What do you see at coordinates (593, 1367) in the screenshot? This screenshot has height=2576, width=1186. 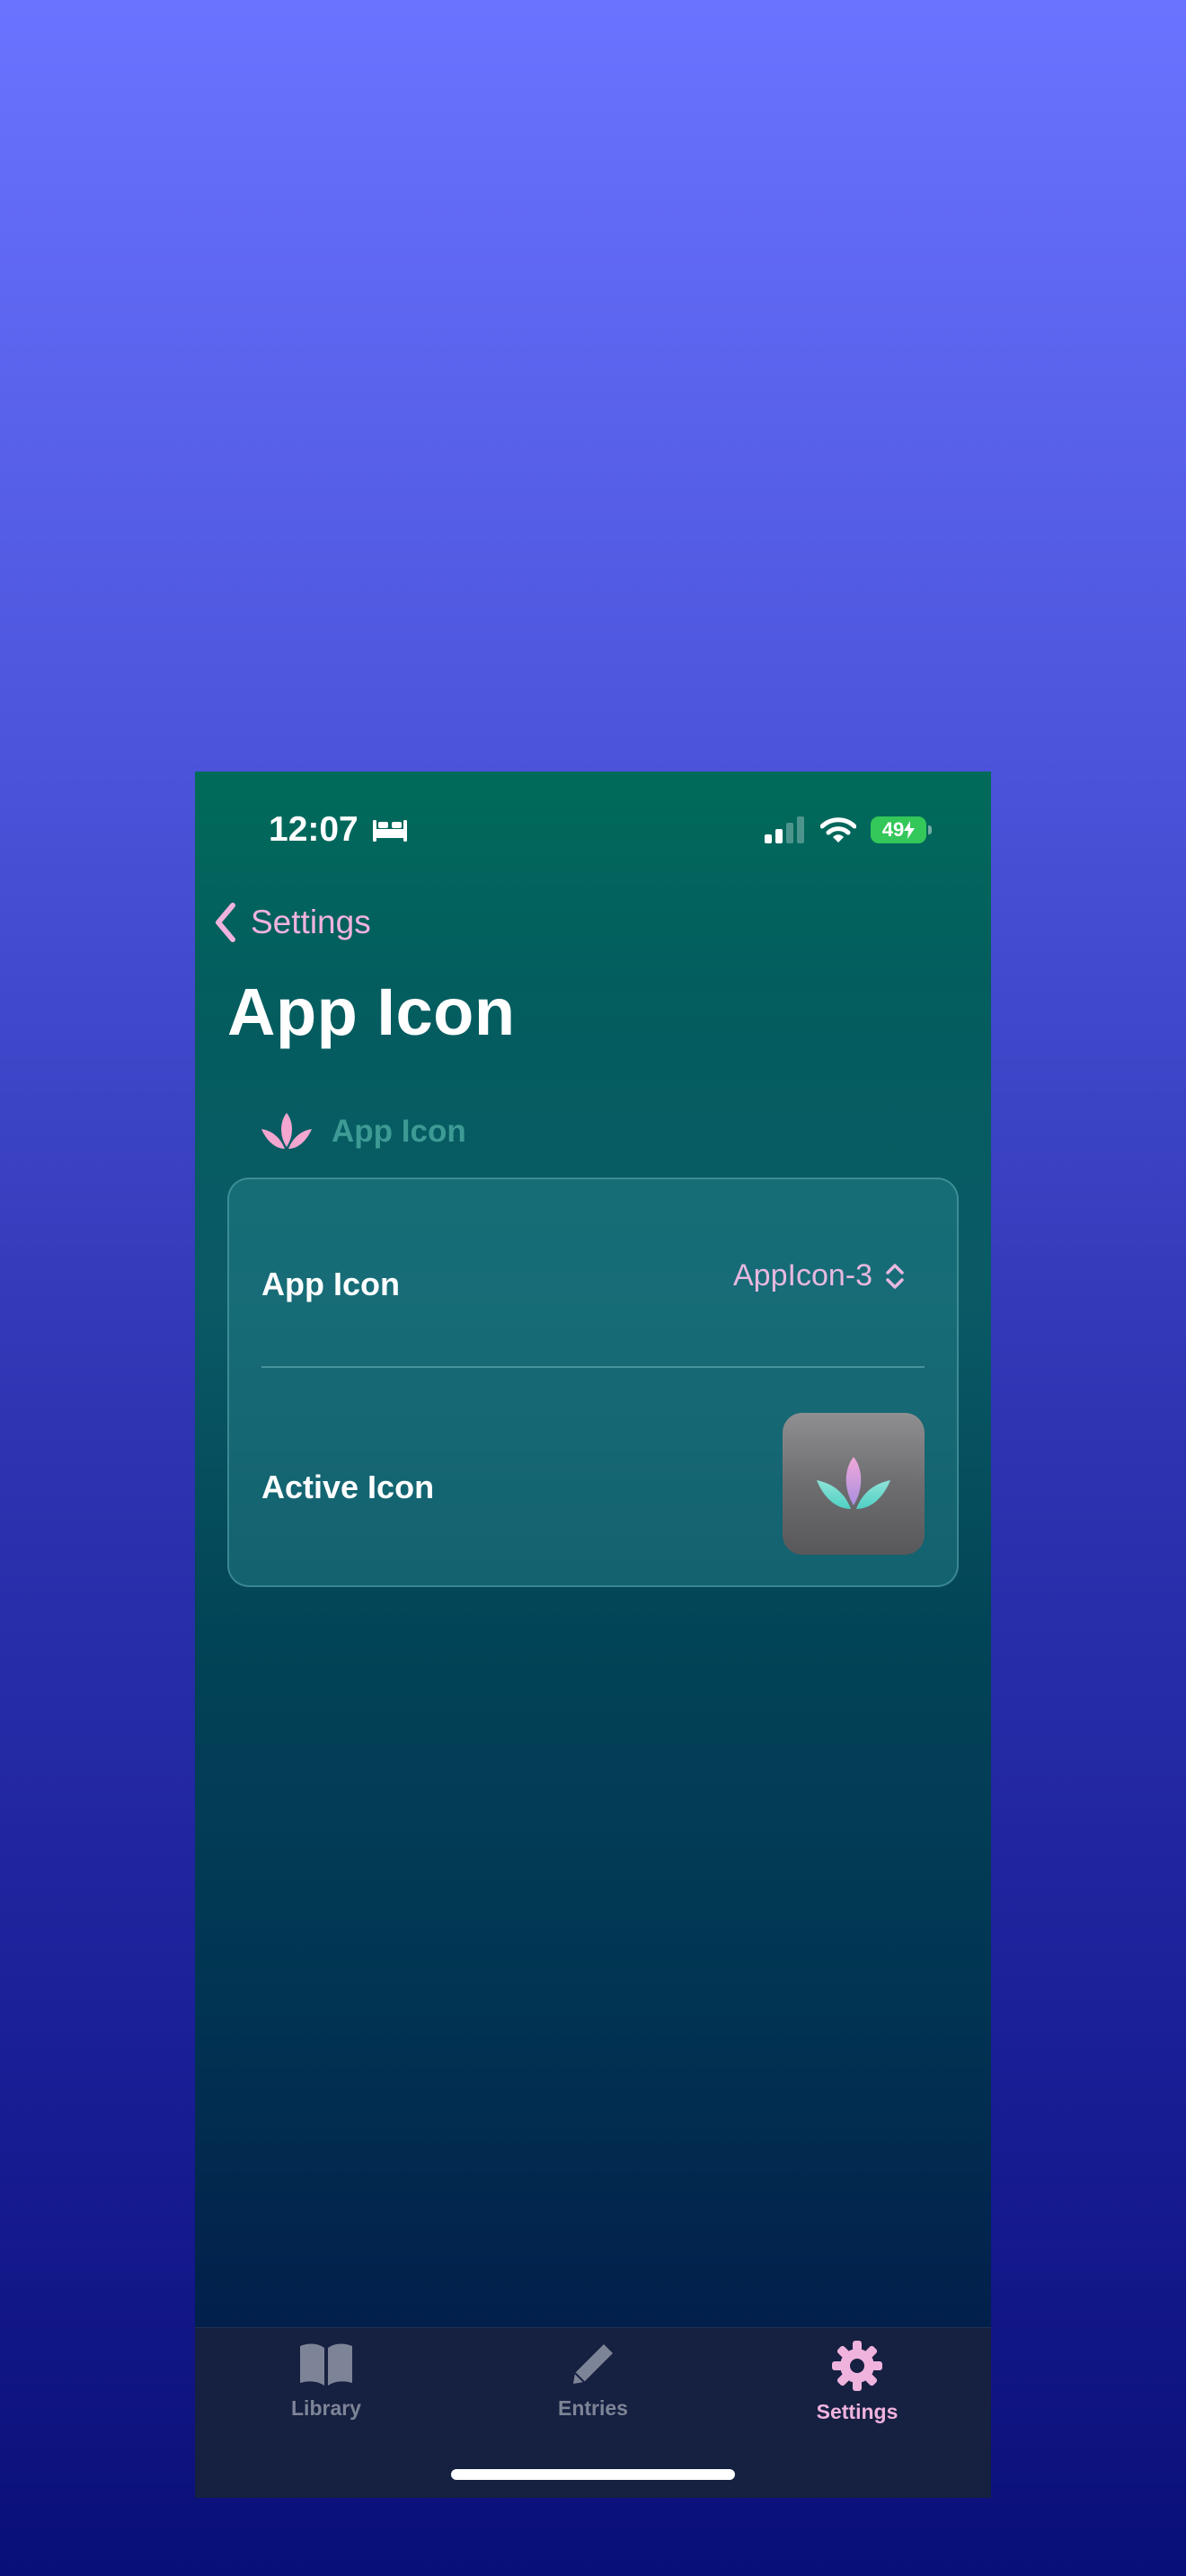 I see `row-divider` at bounding box center [593, 1367].